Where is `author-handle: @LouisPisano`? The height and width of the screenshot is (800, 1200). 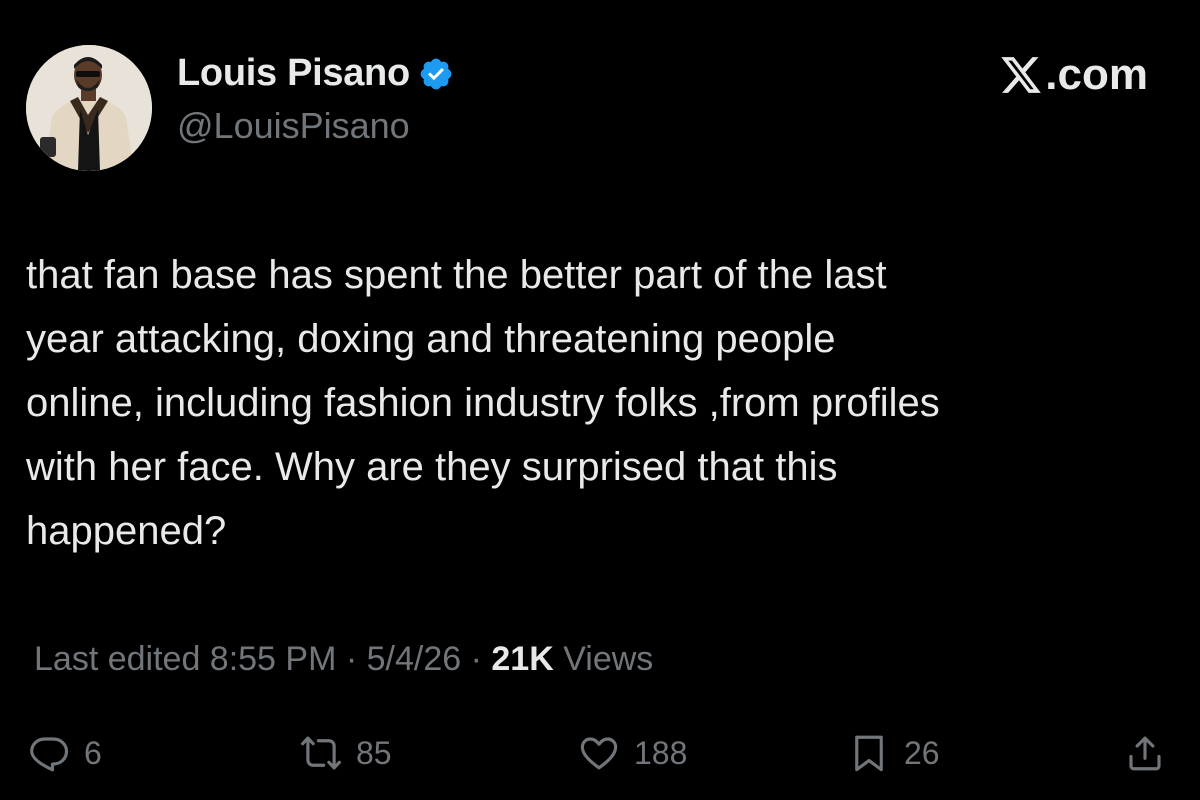 author-handle: @LouisPisano is located at coordinates (293, 126).